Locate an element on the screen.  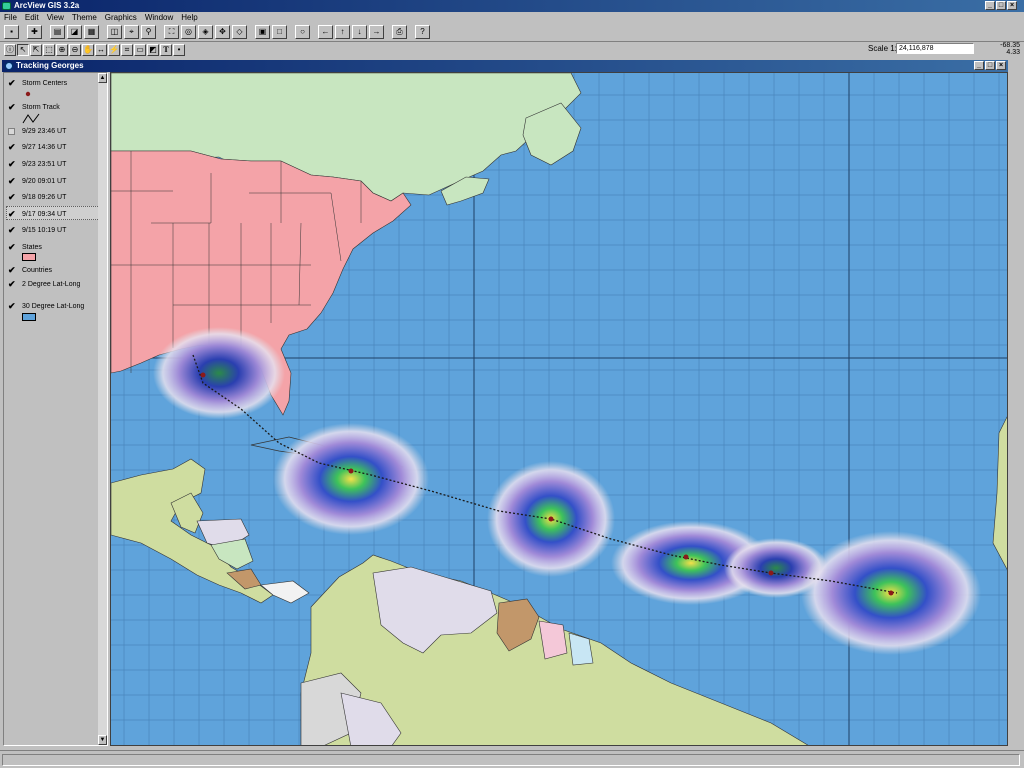
menu-file: File is located at coordinates (10, 18).